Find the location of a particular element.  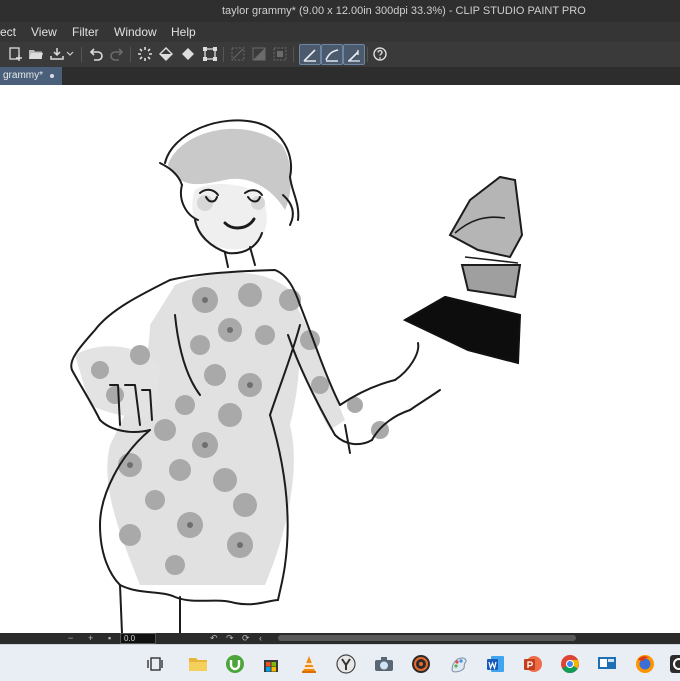

snap-to-grid-icon is located at coordinates (354, 54).